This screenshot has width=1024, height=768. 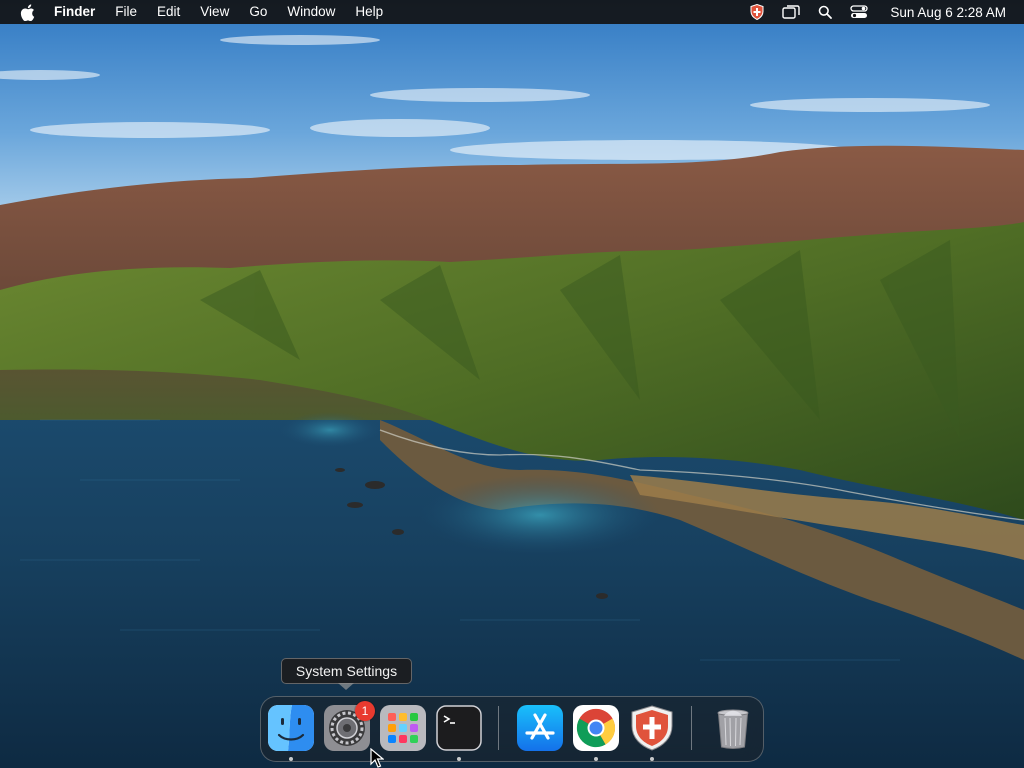 I want to click on menu-file: File, so click(x=126, y=12).